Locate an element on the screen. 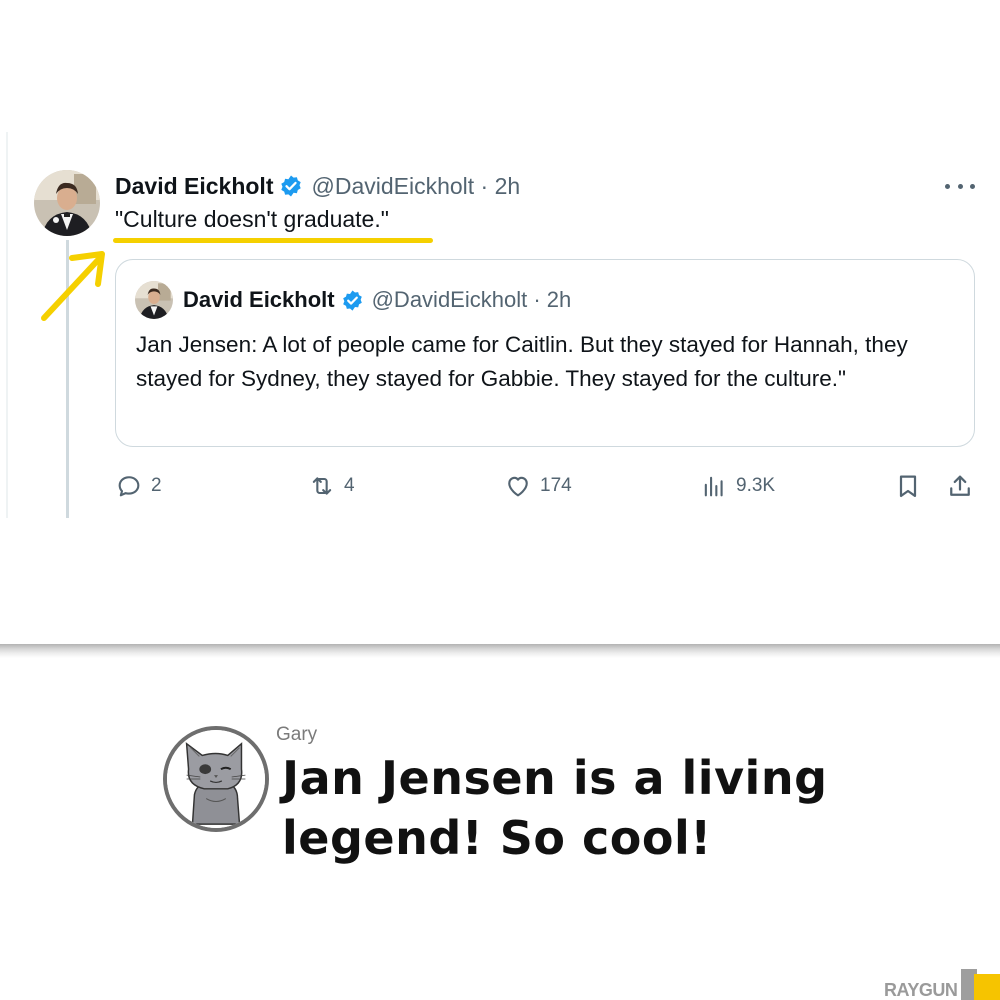 The height and width of the screenshot is (1000, 1000). quoted-tweet-header: David Eickholt @DavidEickholt · 2h is located at coordinates (377, 300).